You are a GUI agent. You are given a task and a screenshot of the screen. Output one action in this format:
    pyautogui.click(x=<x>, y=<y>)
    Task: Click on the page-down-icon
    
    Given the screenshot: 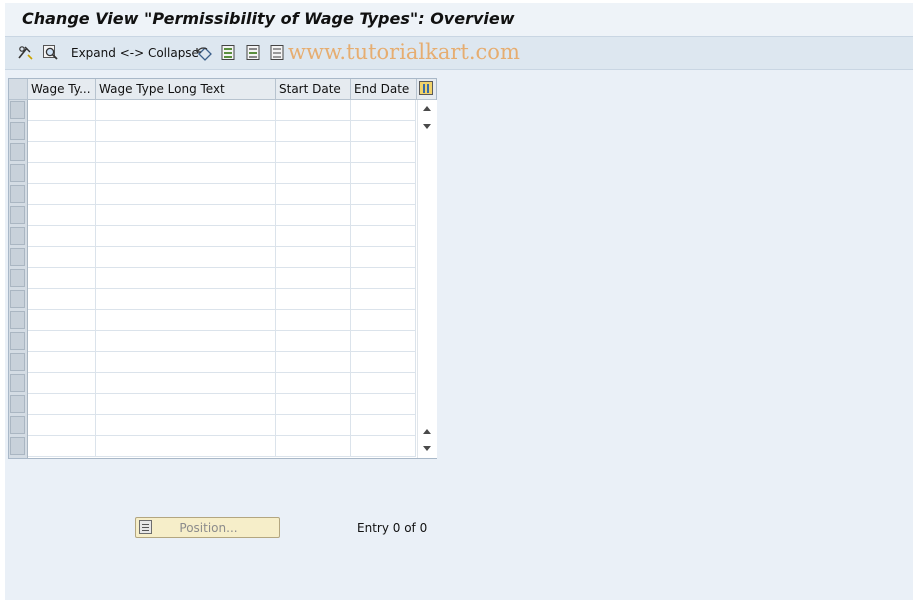 What is the action you would take?
    pyautogui.click(x=427, y=448)
    